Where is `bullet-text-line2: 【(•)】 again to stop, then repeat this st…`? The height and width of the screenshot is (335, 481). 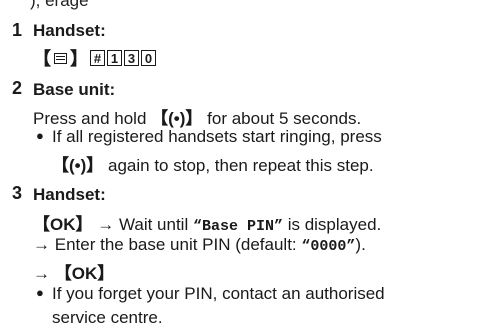
bullet-text-line2: 【(•)】 again to stop, then repeat this st… is located at coordinates (213, 163).